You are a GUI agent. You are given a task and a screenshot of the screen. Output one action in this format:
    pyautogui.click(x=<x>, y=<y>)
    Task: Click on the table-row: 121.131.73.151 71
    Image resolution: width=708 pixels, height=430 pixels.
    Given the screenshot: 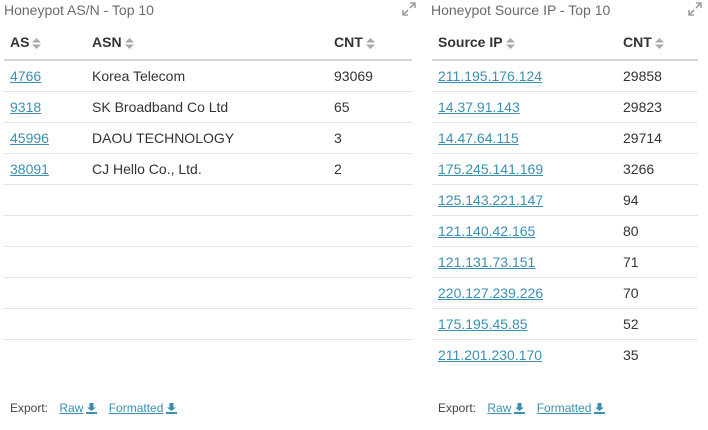 What is the action you would take?
    pyautogui.click(x=565, y=262)
    